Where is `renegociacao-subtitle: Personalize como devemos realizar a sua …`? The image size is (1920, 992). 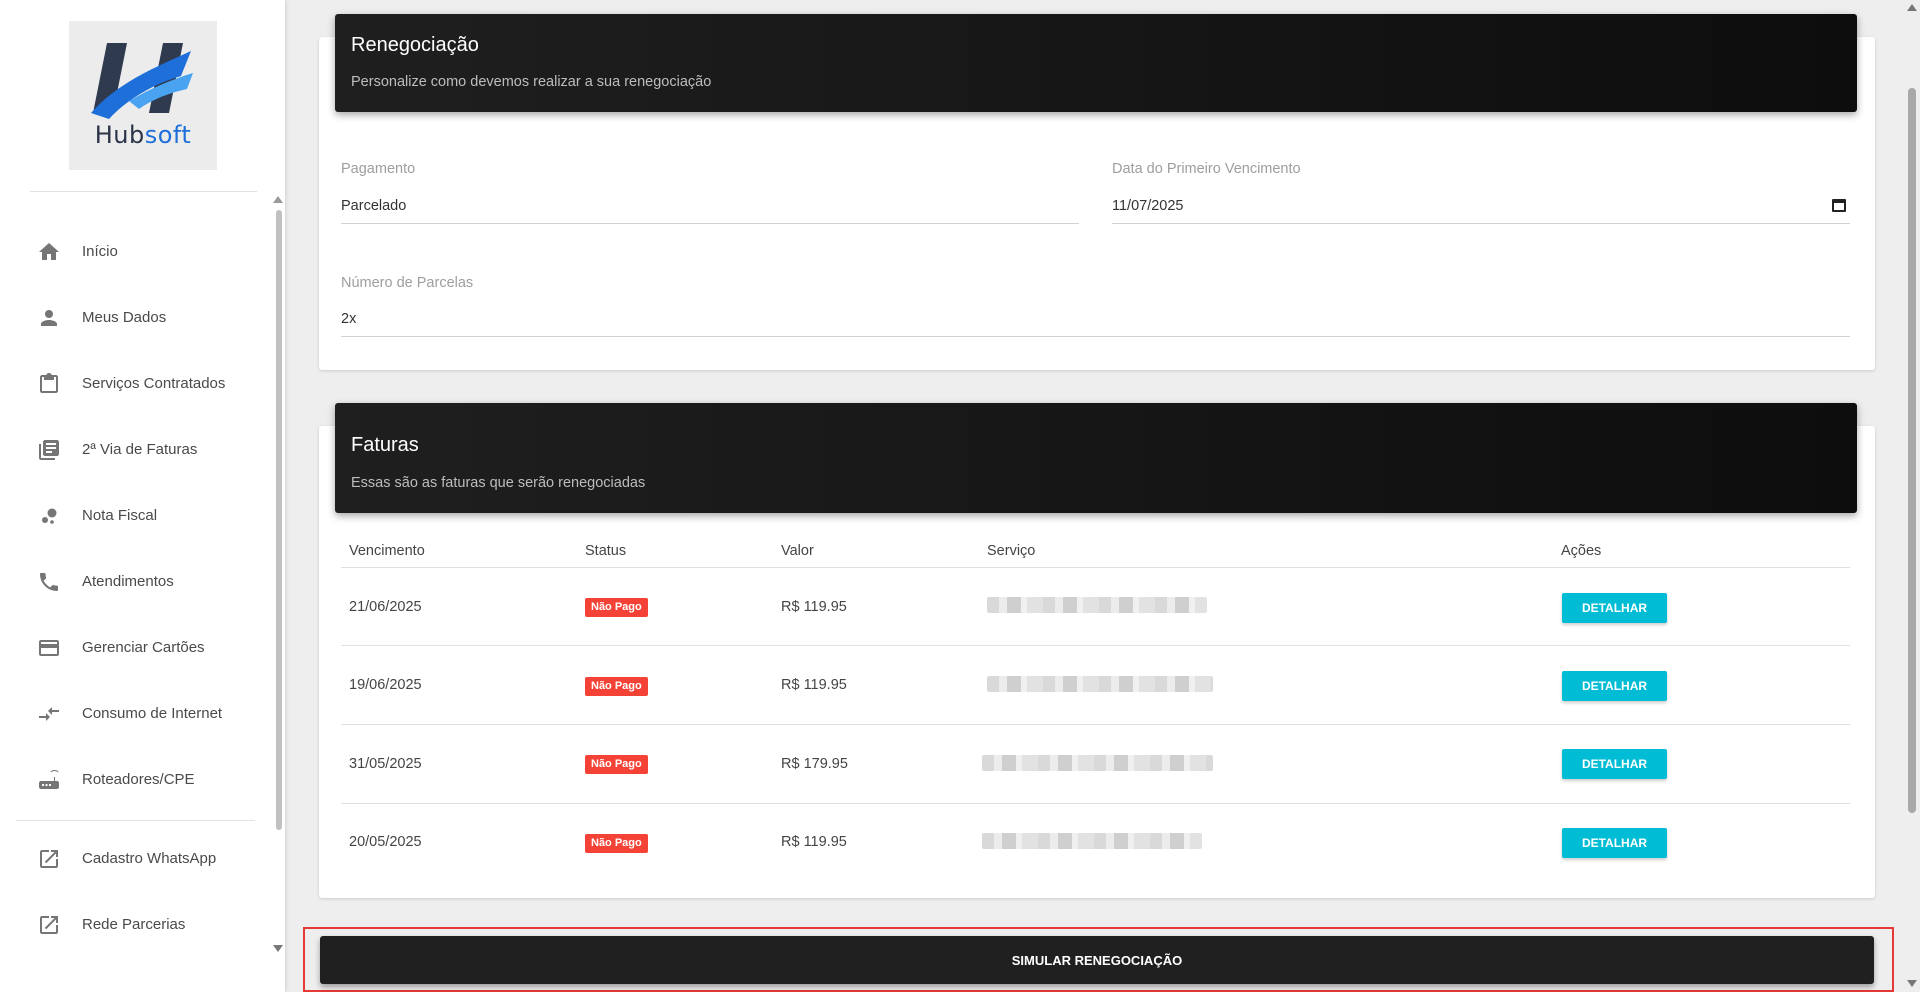
renegociacao-subtitle: Personalize como devemos realizar a sua … is located at coordinates (531, 82).